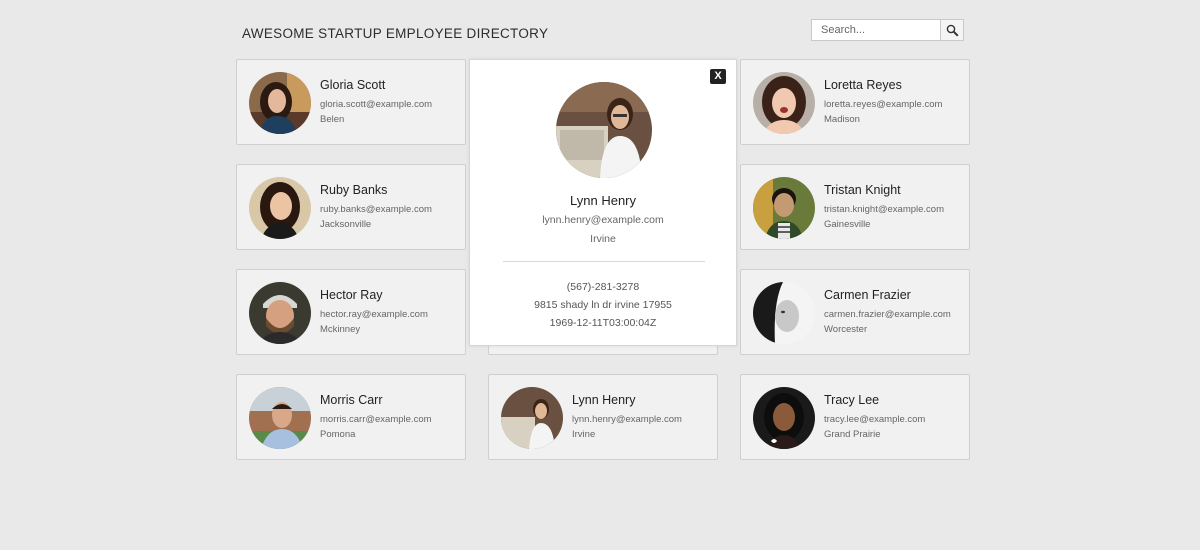 Image resolution: width=1200 pixels, height=550 pixels. Describe the element at coordinates (884, 209) in the screenshot. I see `employee-email: tristan.knight@example.com` at that location.